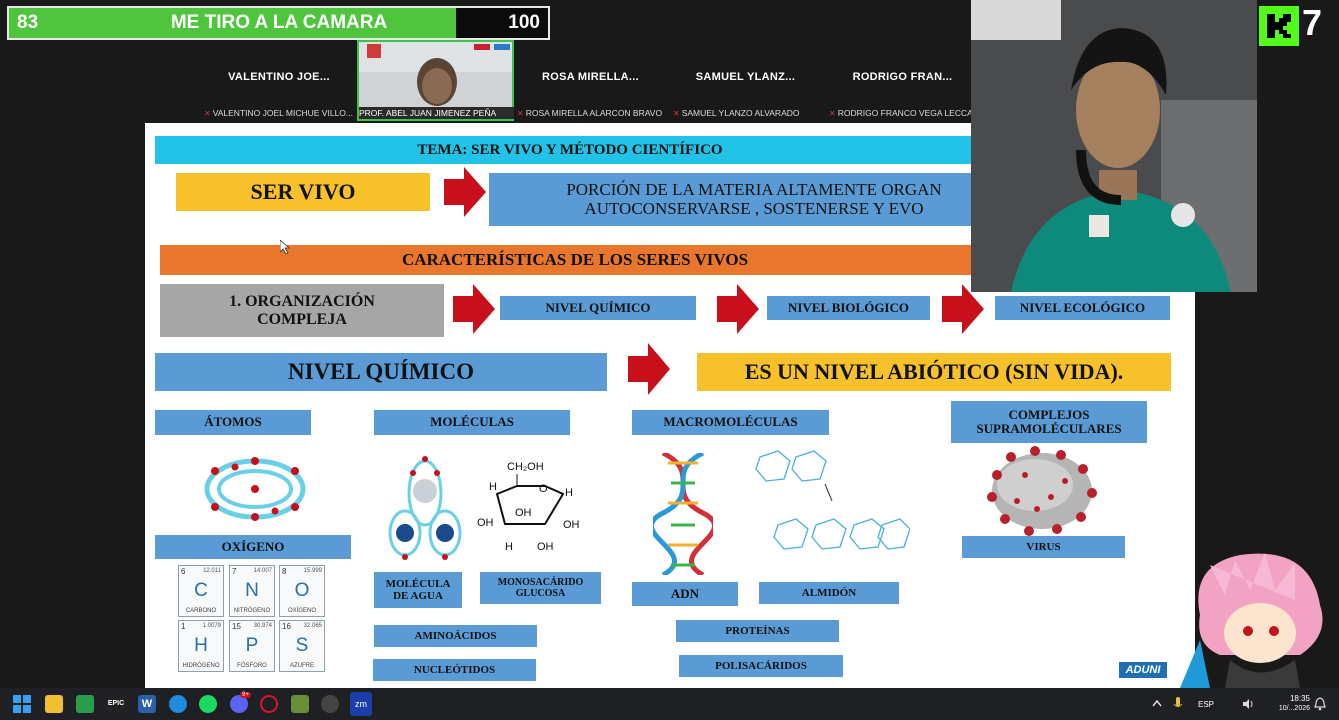 The image size is (1339, 720). What do you see at coordinates (757, 631) in the screenshot?
I see `proteinas-label: PROTEÍNAS` at bounding box center [757, 631].